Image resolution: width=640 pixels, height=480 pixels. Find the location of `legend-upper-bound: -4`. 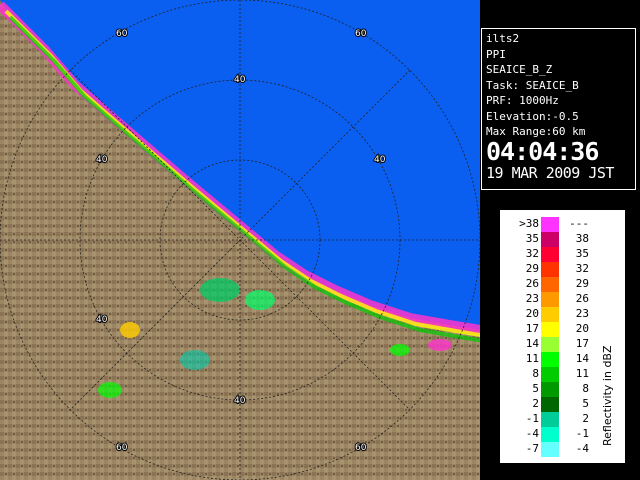

legend-upper-bound: -4 is located at coordinates (582, 448).